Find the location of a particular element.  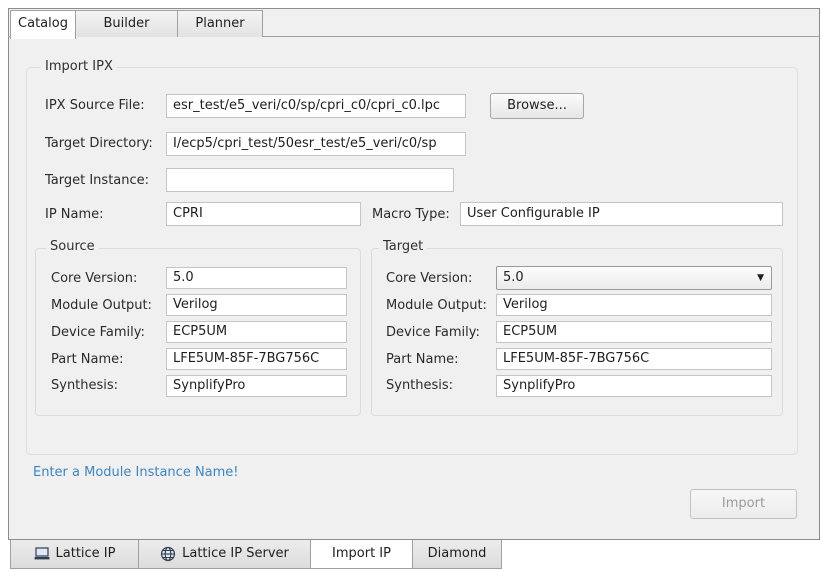

target-title: Target is located at coordinates (403, 246).